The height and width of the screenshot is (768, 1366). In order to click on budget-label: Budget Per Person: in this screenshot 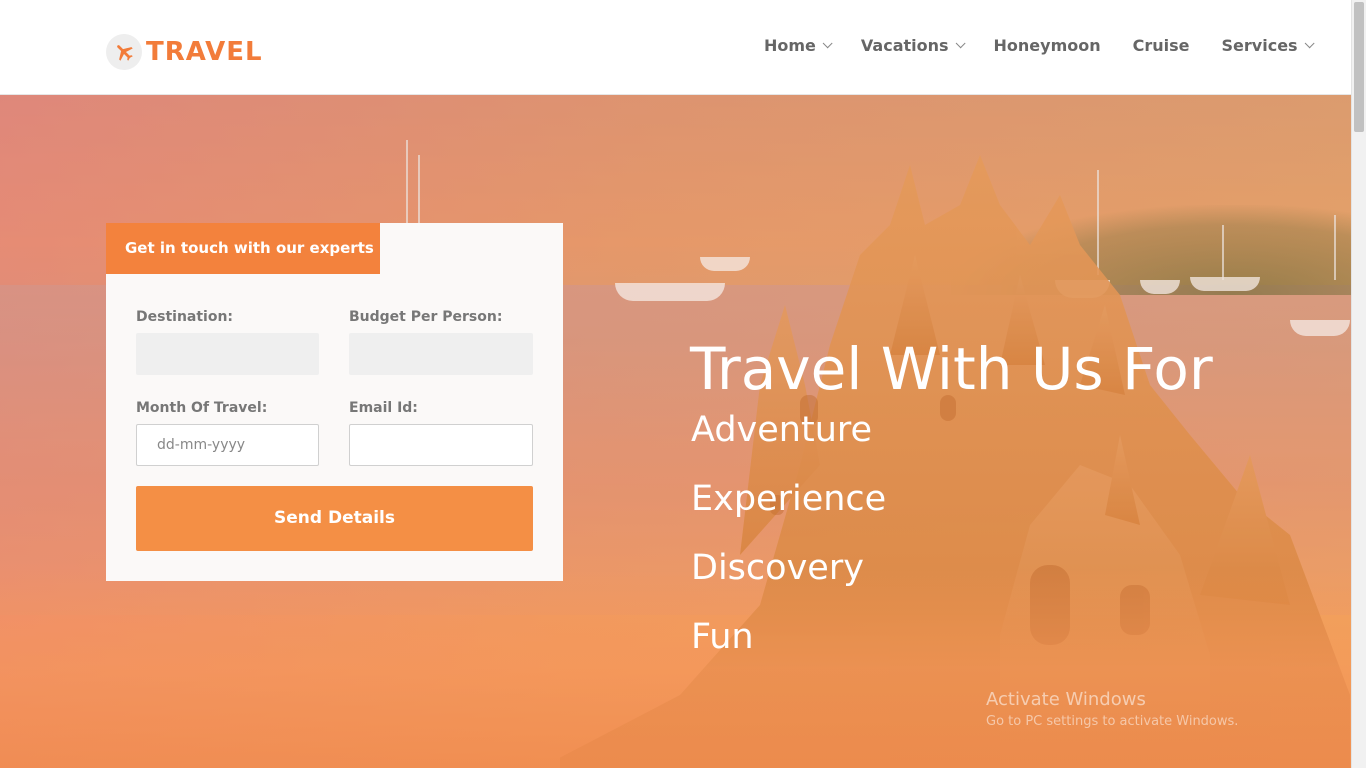, I will do `click(426, 317)`.